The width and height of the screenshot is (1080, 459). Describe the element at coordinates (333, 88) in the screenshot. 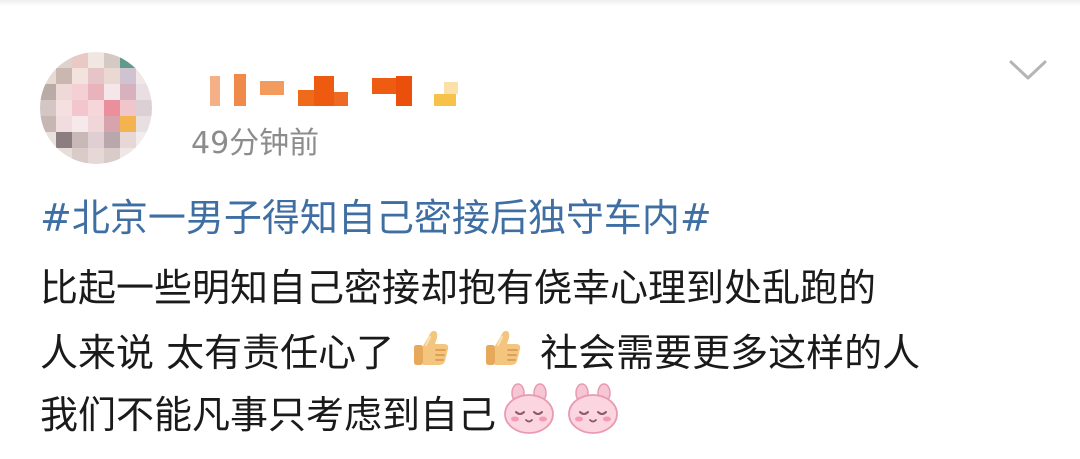

I see `username-redacted` at that location.